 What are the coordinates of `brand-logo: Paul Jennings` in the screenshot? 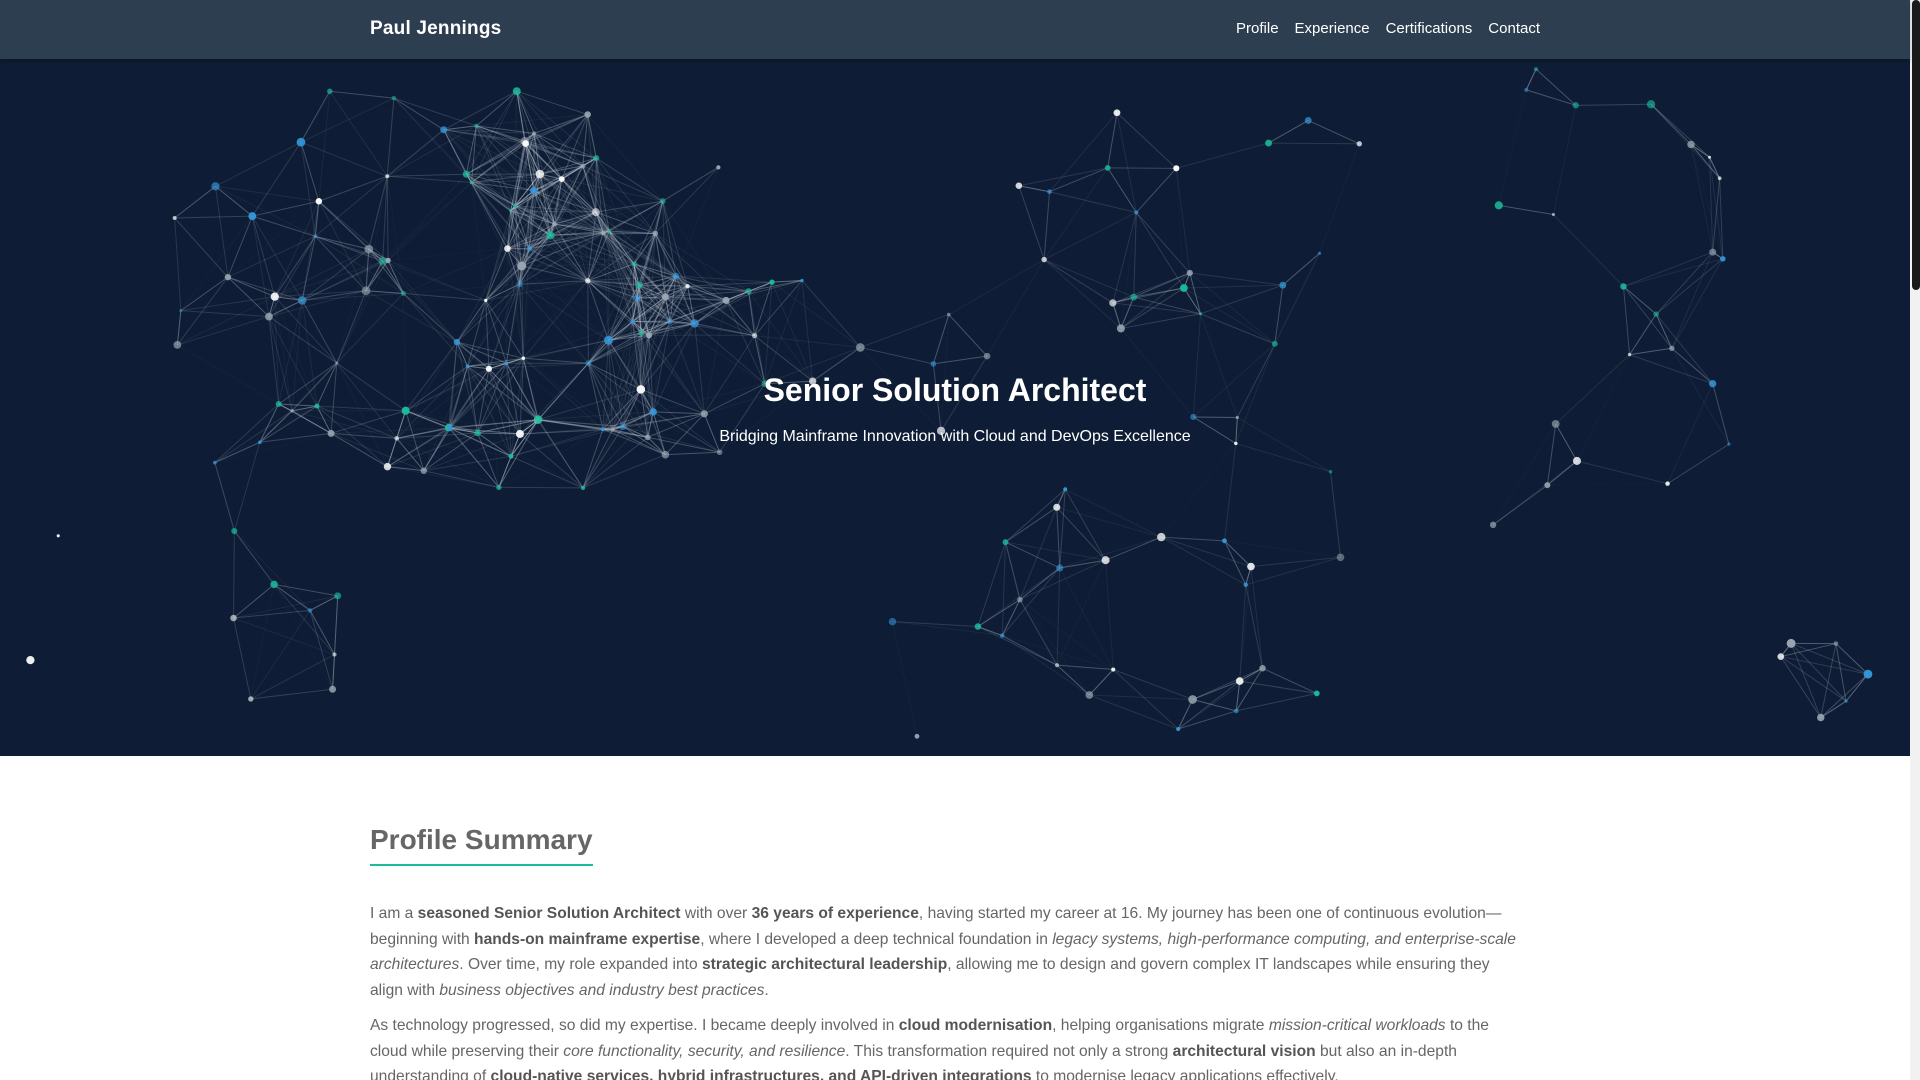 It's located at (435, 29).